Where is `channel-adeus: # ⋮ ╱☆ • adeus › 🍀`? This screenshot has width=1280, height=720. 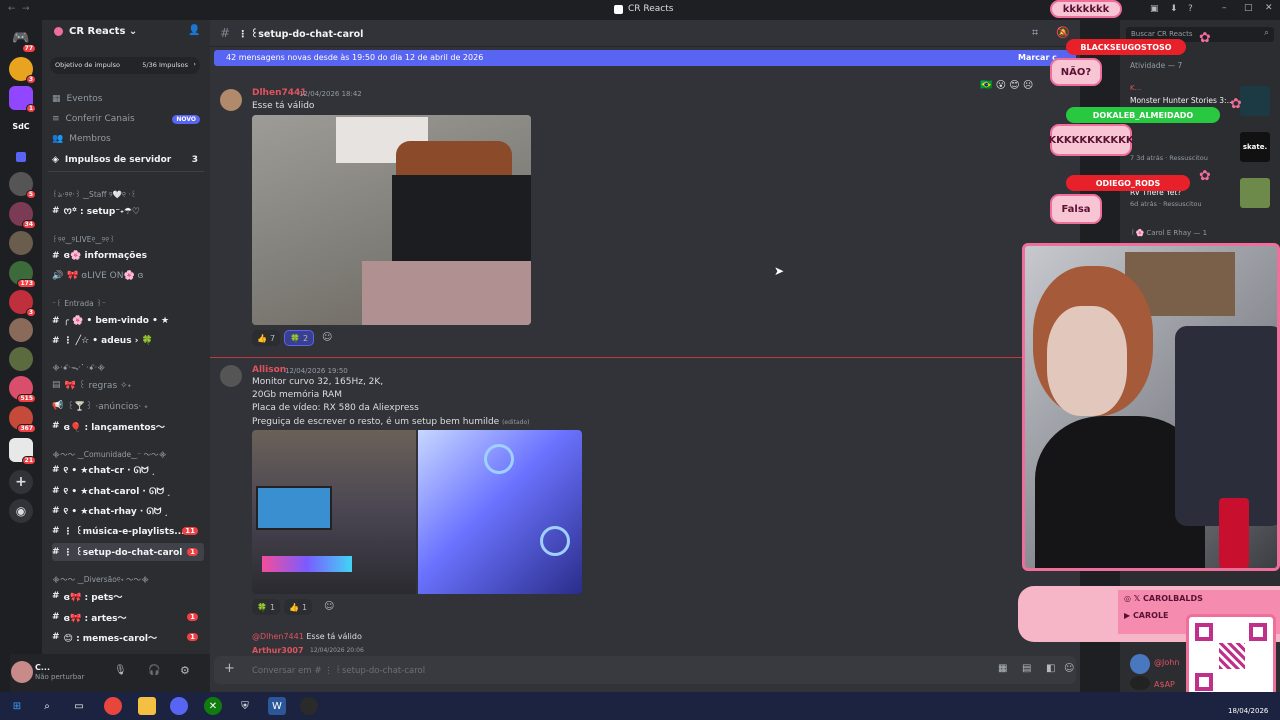 channel-adeus: # ⋮ ╱☆ • adeus › 🍀 is located at coordinates (128, 341).